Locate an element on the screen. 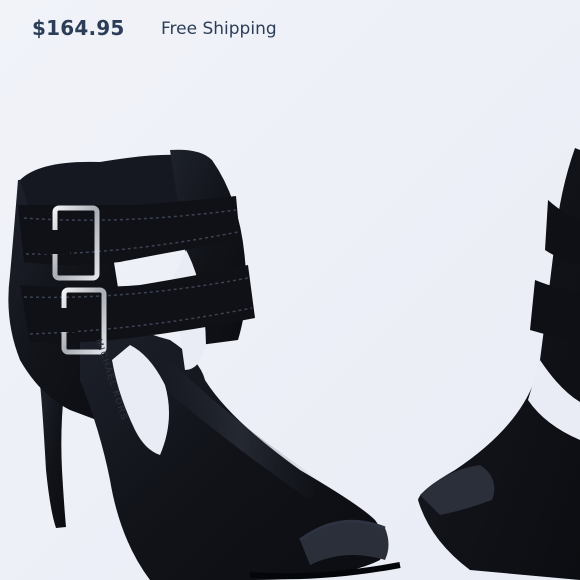 Image resolution: width=580 pixels, height=580 pixels. shipping-label: Free Shipping is located at coordinates (219, 29).